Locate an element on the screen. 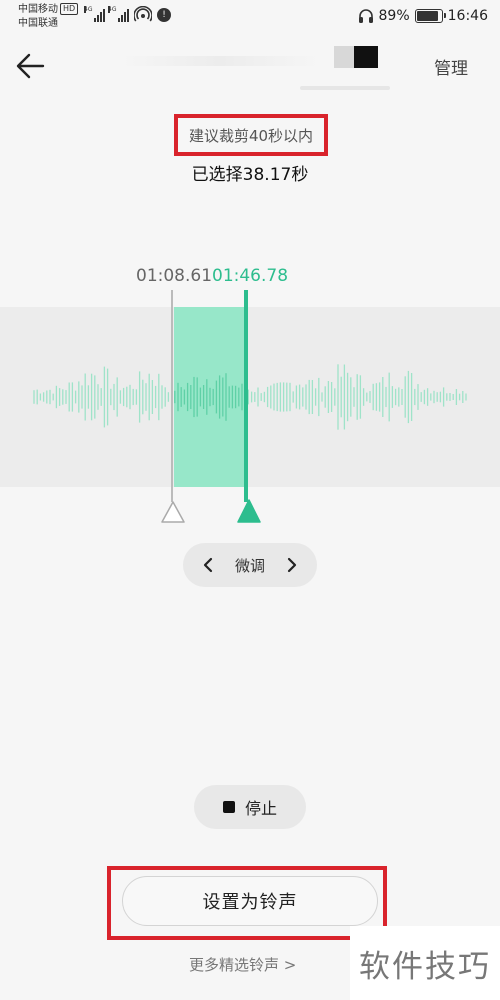  fine-tune-next-button is located at coordinates (292, 565).